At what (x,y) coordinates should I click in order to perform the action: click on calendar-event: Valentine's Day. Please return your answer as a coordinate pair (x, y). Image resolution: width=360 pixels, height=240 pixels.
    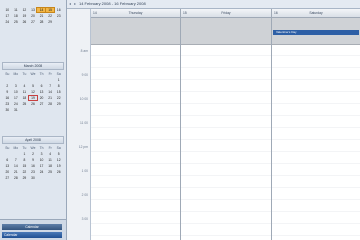
    Looking at the image, I should click on (316, 32).